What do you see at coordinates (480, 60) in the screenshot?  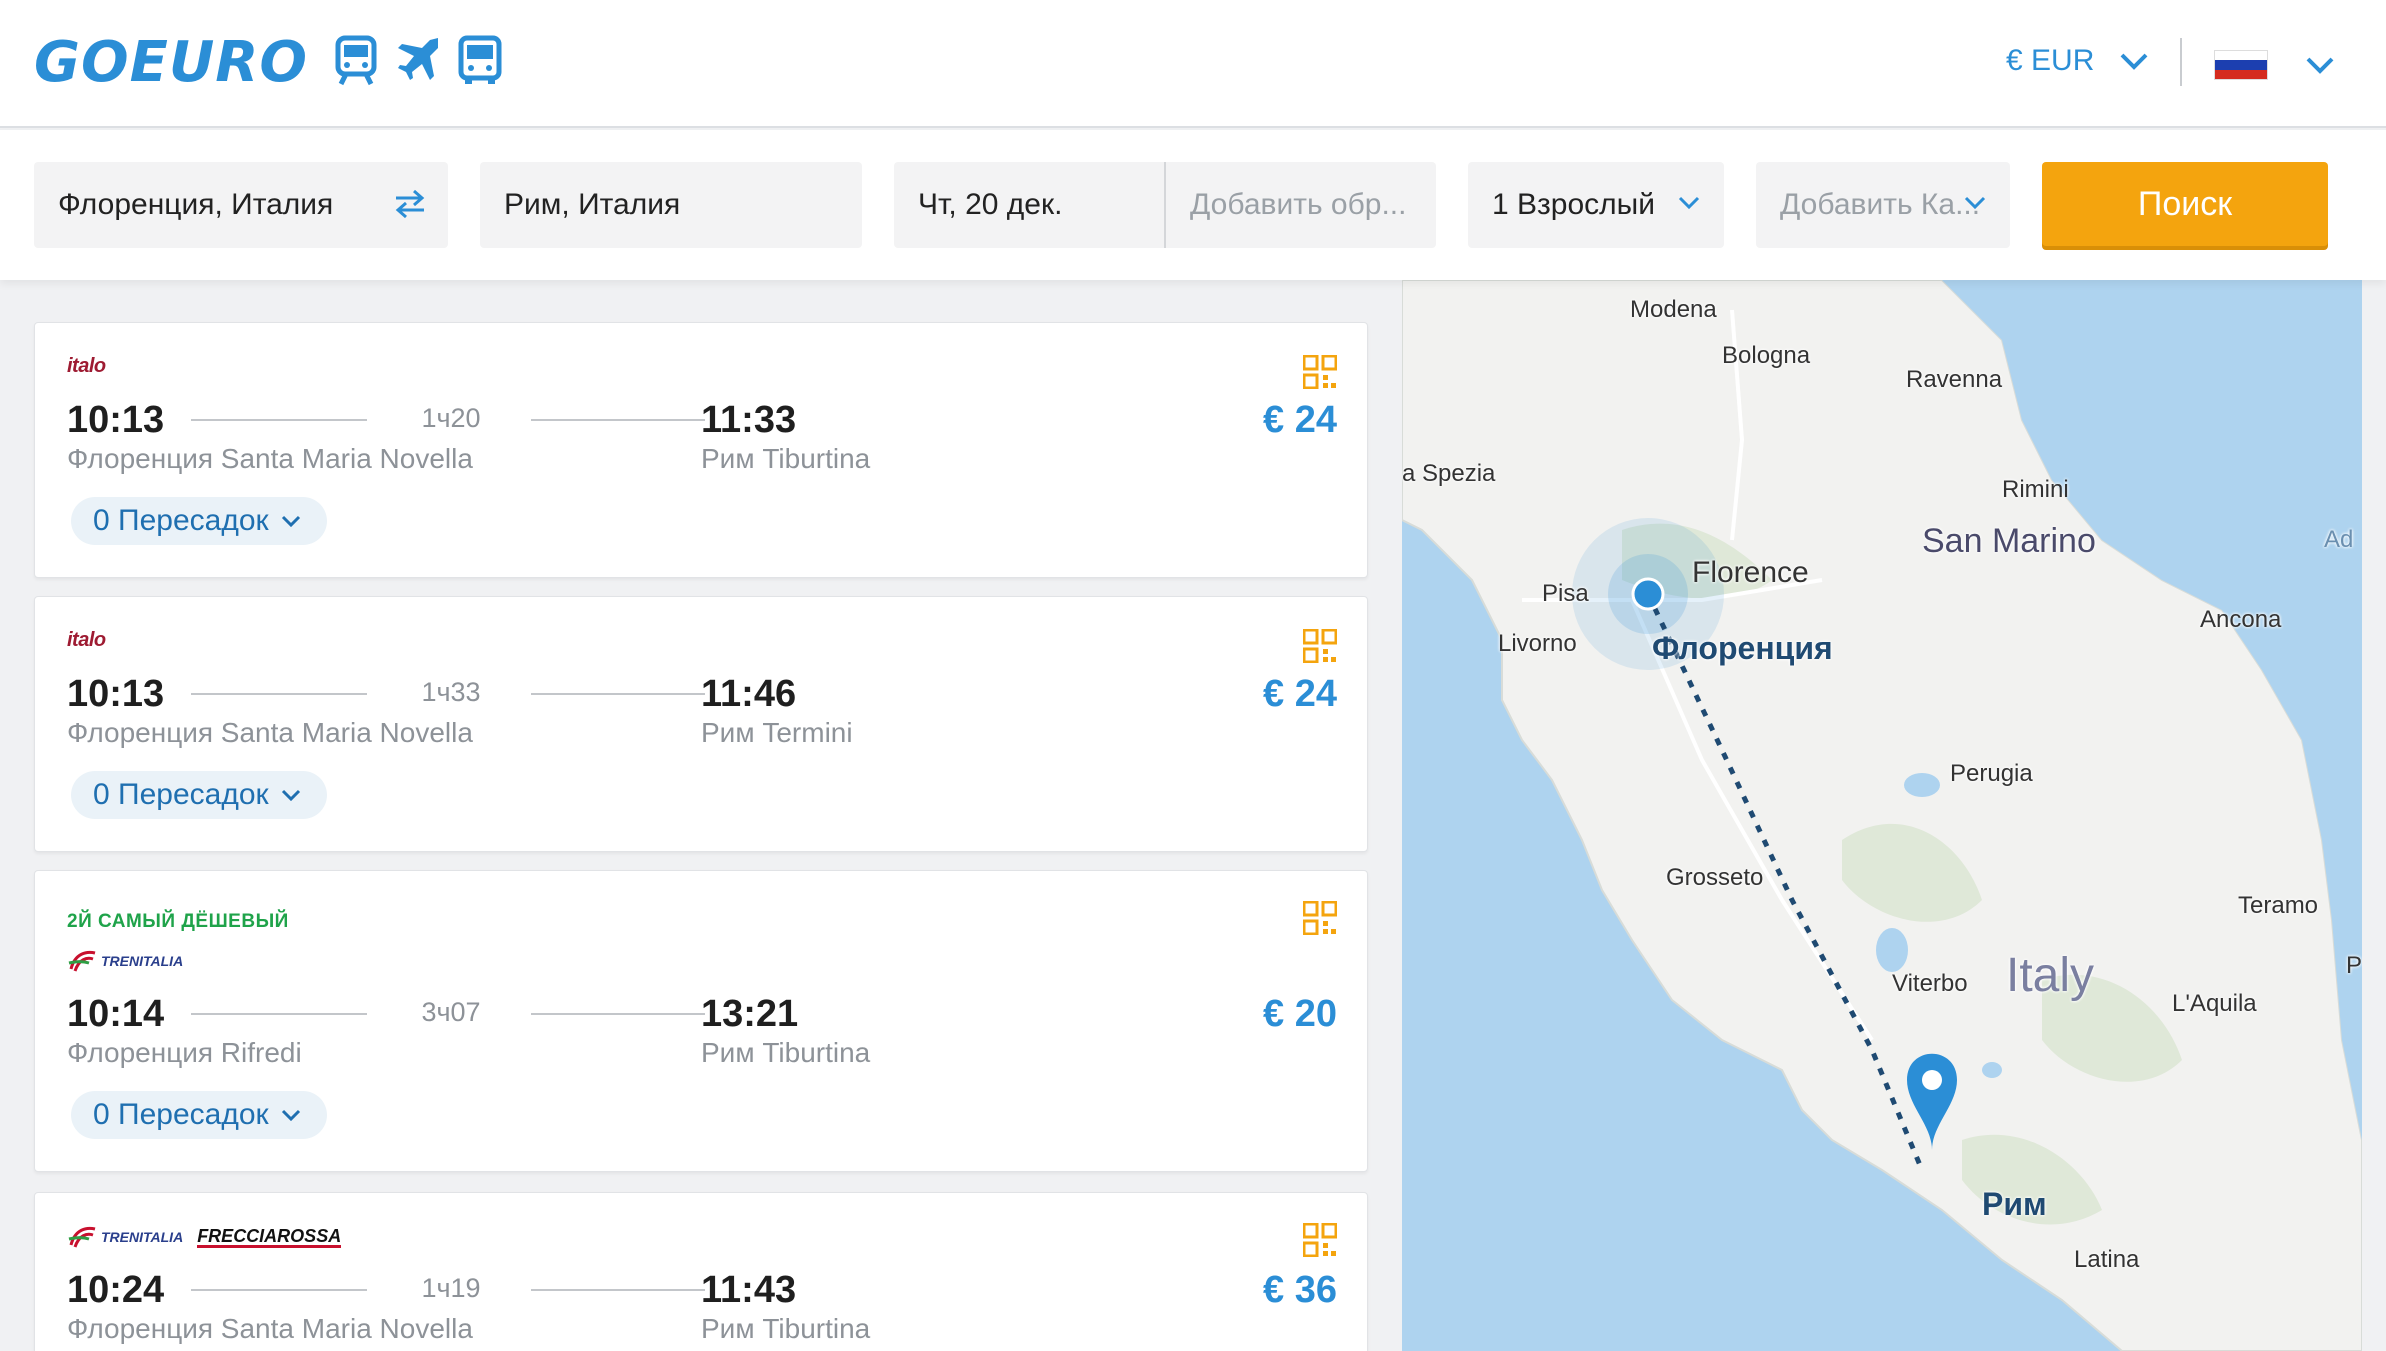 I see `bus-icon` at bounding box center [480, 60].